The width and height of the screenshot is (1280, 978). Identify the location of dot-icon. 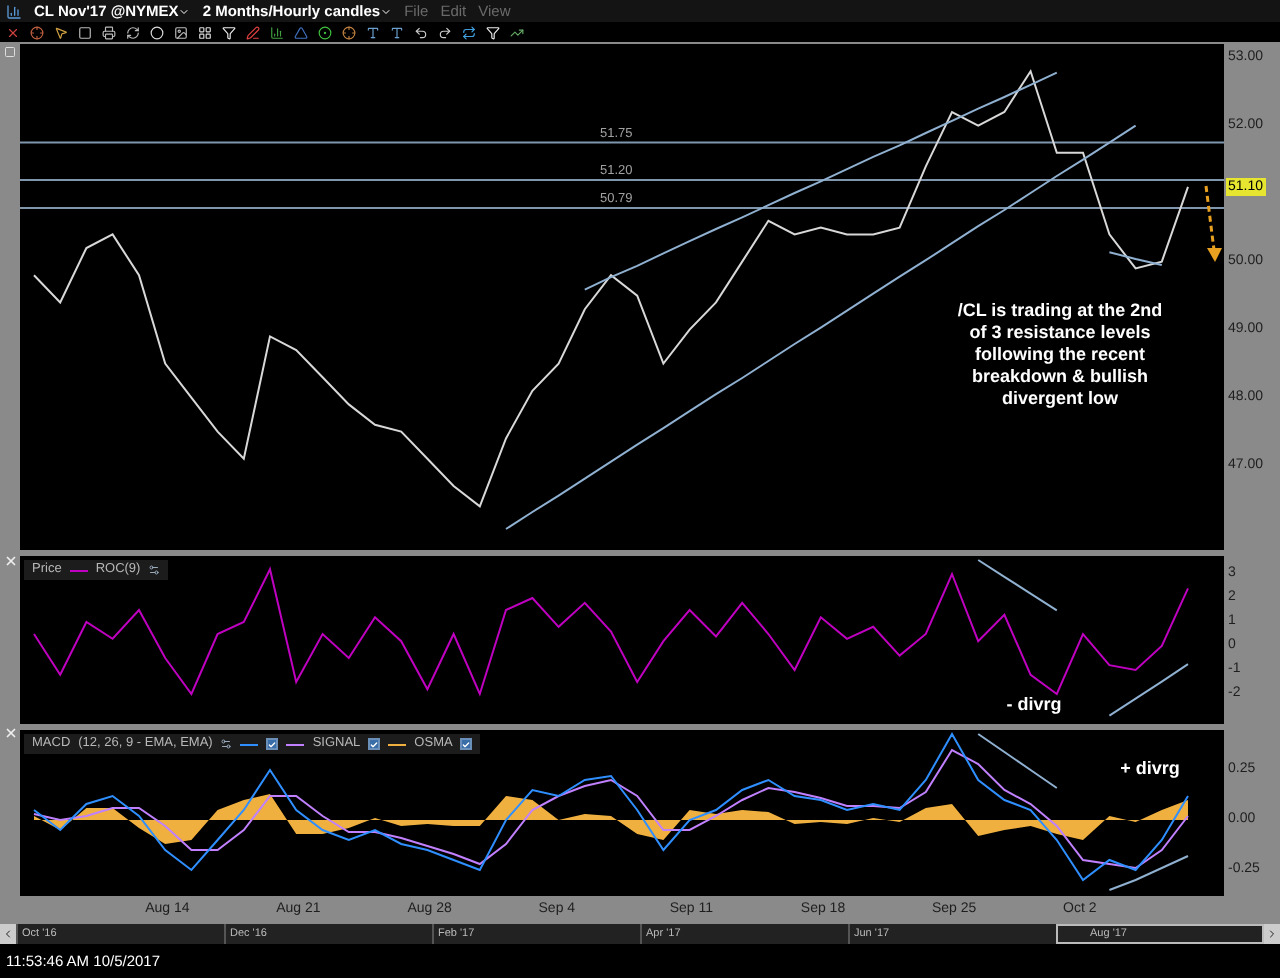
(325, 32).